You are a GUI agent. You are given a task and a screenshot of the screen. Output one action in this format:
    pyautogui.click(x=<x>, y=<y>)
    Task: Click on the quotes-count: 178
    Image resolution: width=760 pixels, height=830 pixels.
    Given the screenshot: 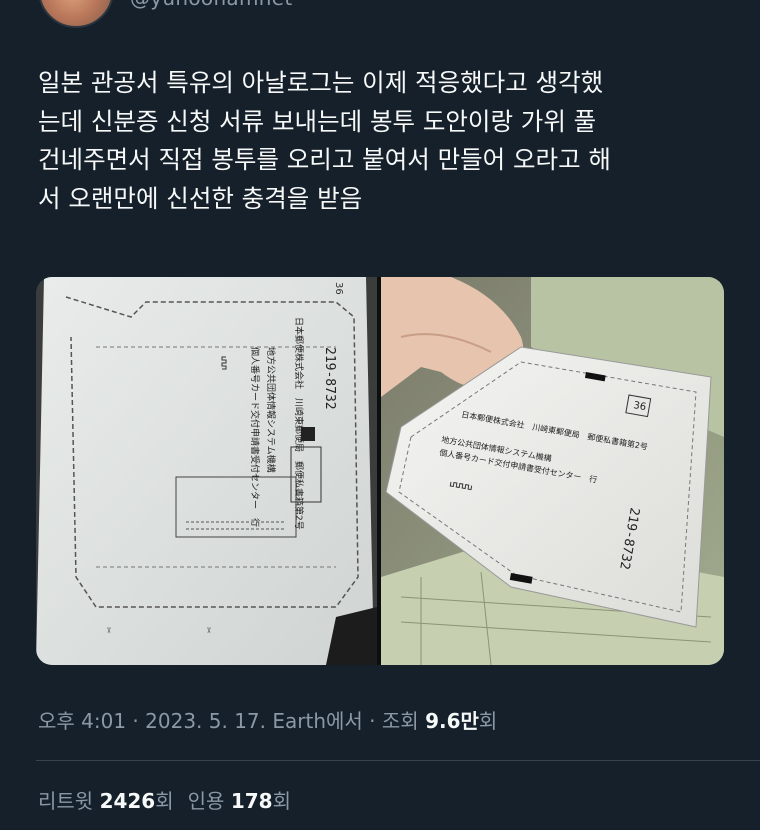 What is the action you would take?
    pyautogui.click(x=251, y=801)
    